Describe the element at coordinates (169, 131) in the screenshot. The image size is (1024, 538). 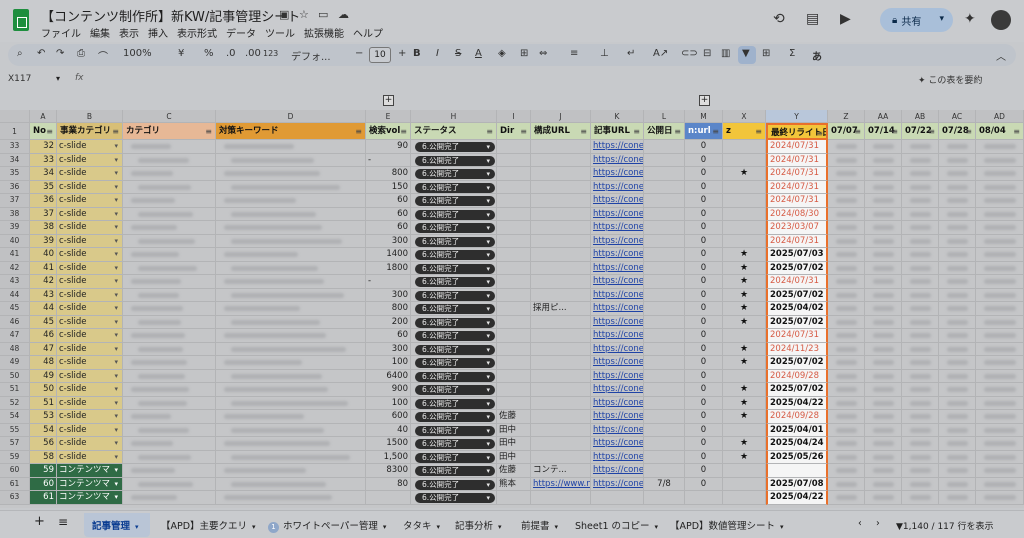
I see `column-header: カテゴリ ≡` at that location.